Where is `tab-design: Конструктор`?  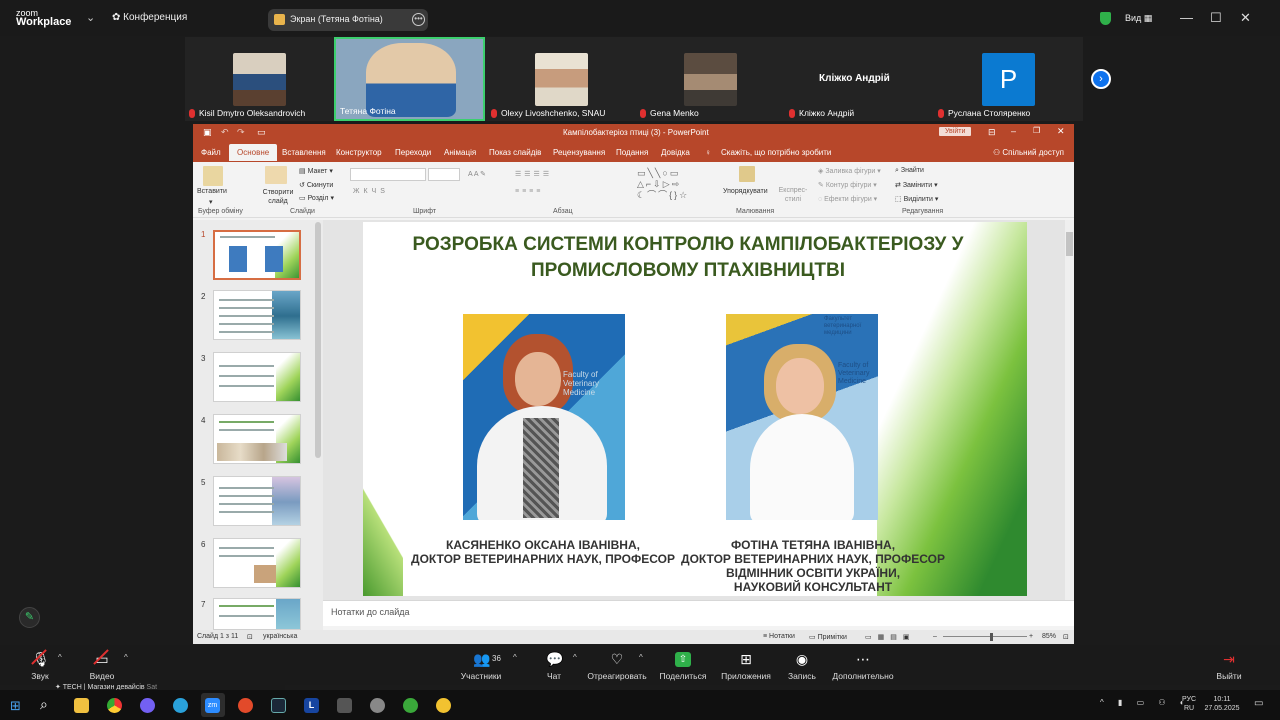
tab-design: Конструктор is located at coordinates (359, 152).